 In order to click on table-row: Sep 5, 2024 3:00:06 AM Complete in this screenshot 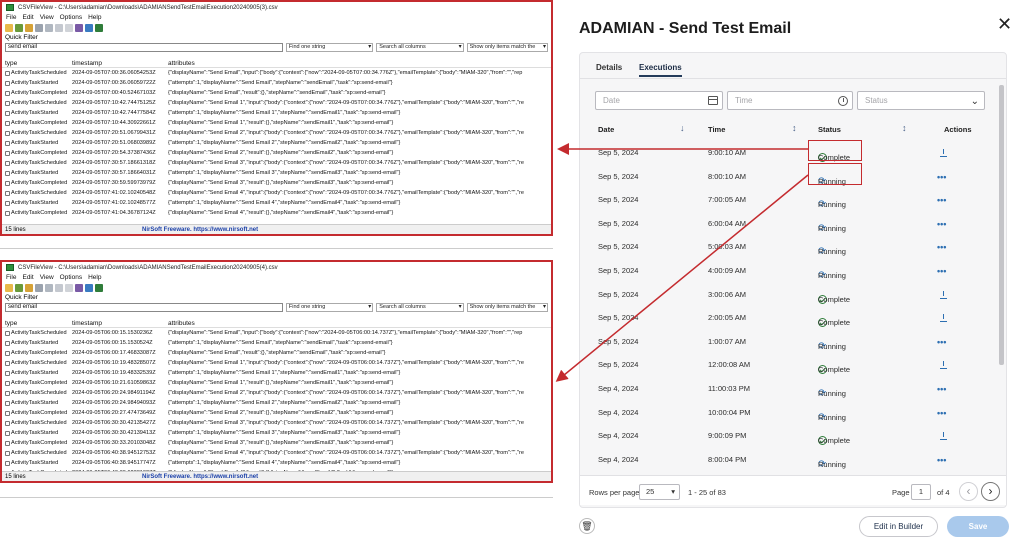, I will do `click(793, 296)`.